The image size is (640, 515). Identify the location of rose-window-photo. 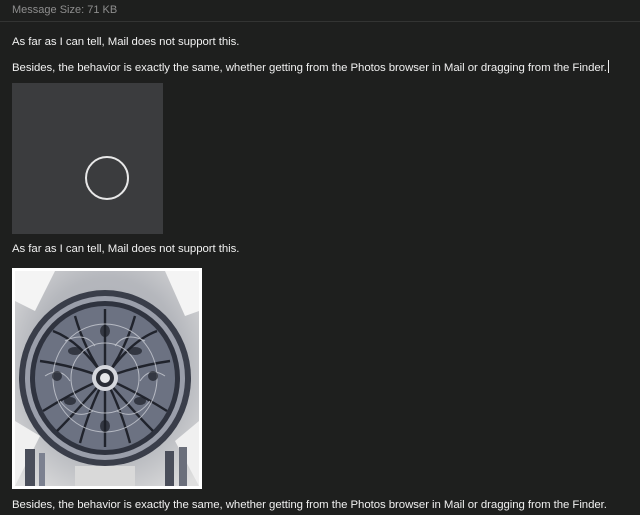
(107, 378).